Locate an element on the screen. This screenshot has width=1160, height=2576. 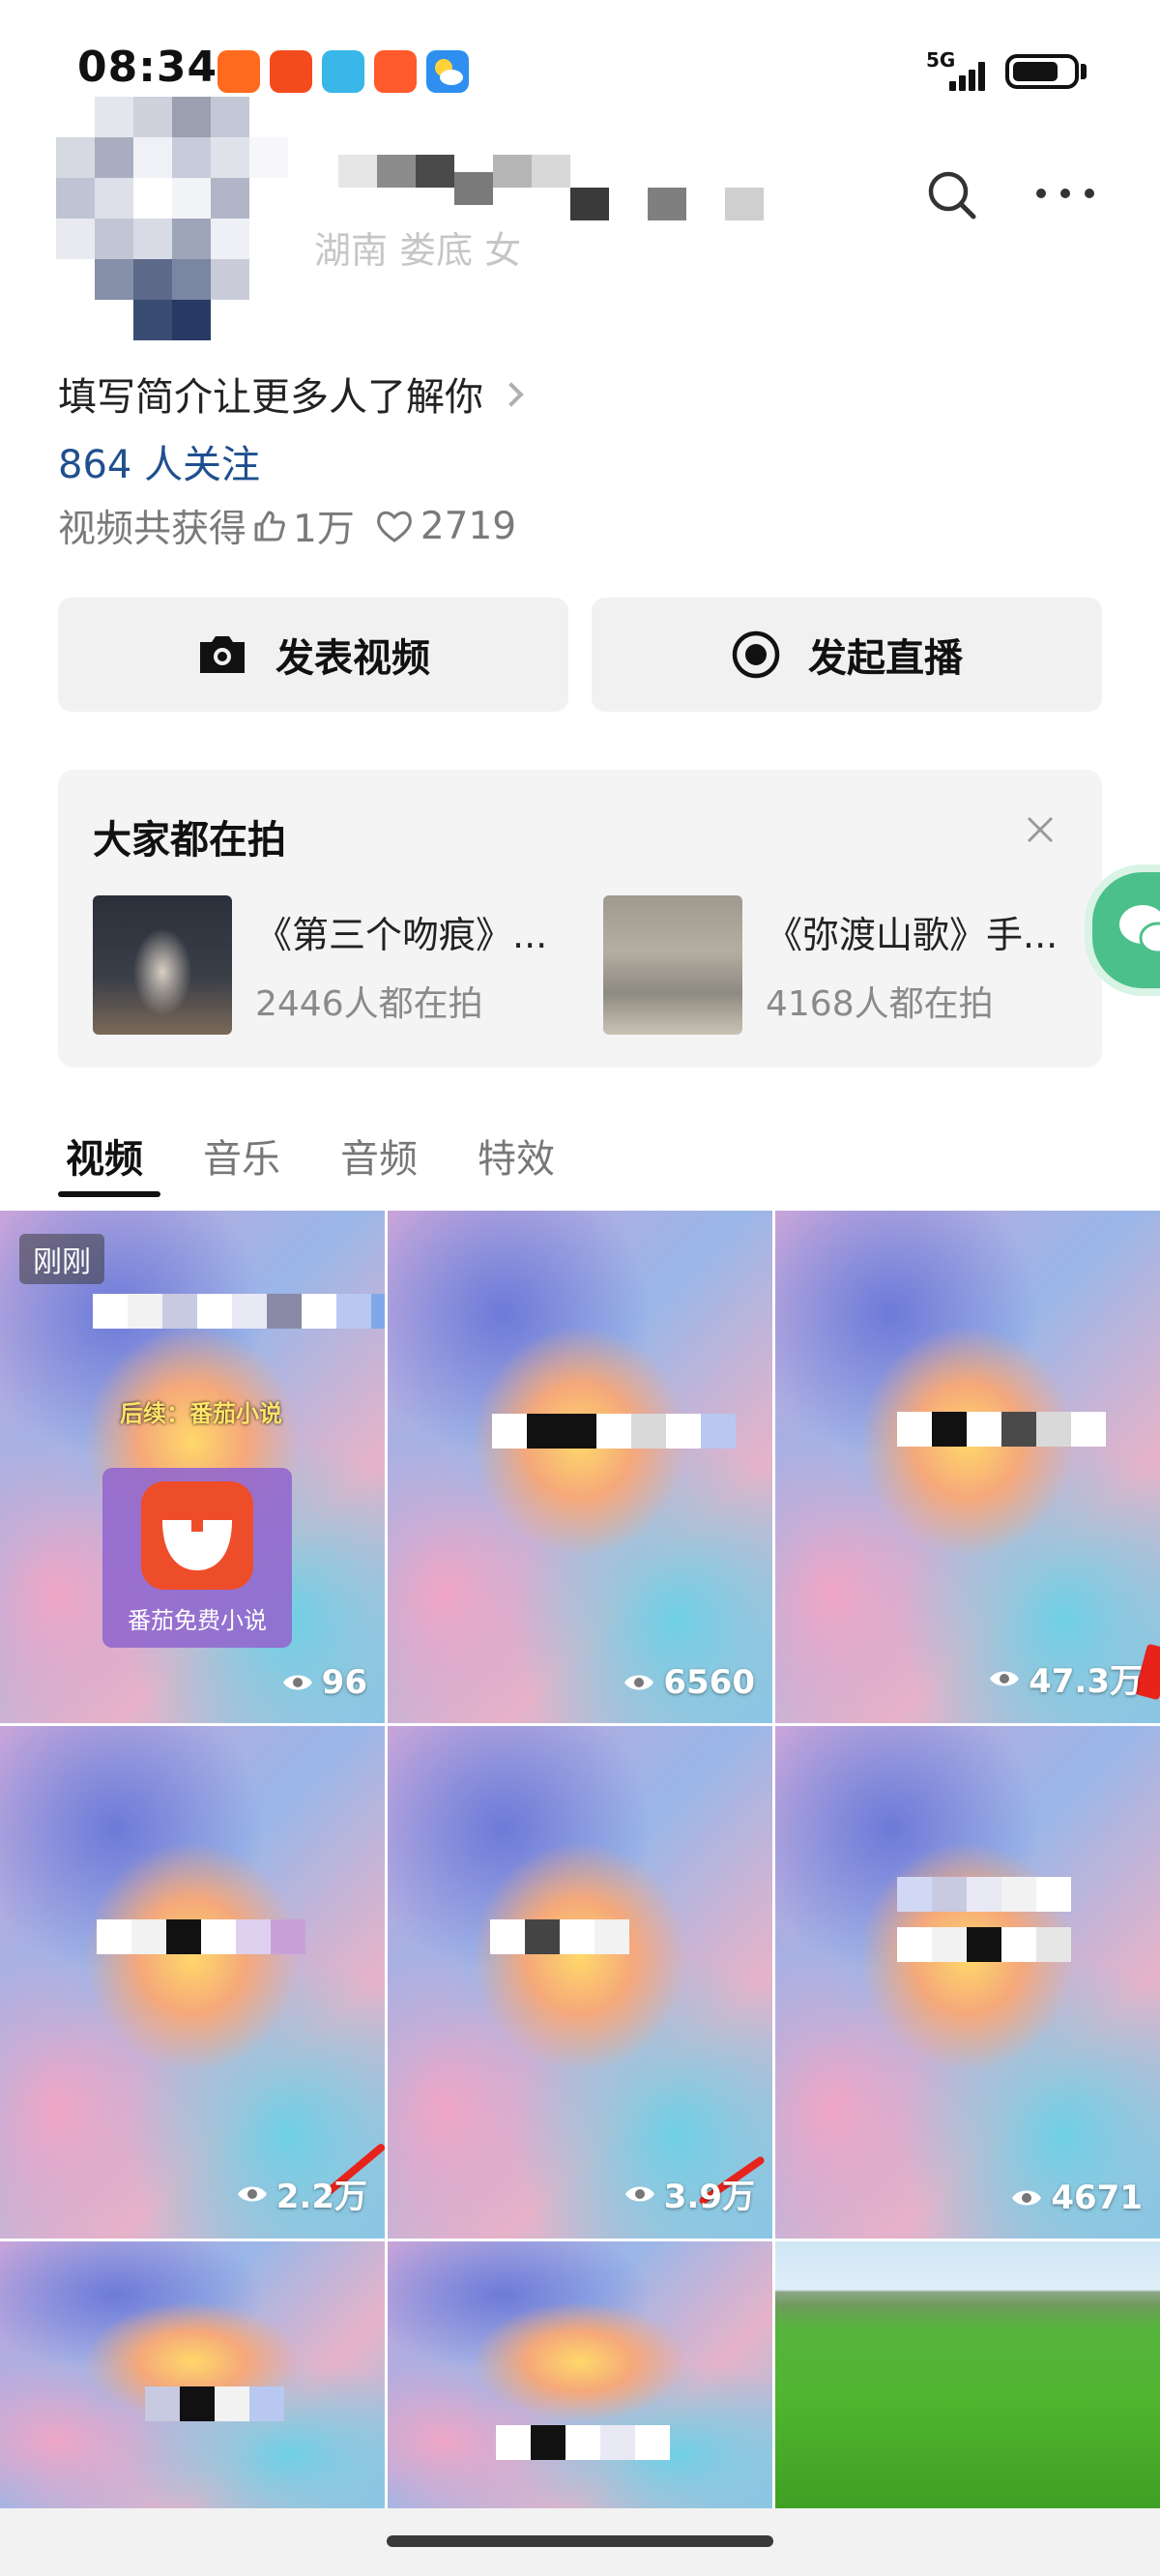
trending-item: 《第三个吻痕》... 2446人都在拍 is located at coordinates (320, 965).